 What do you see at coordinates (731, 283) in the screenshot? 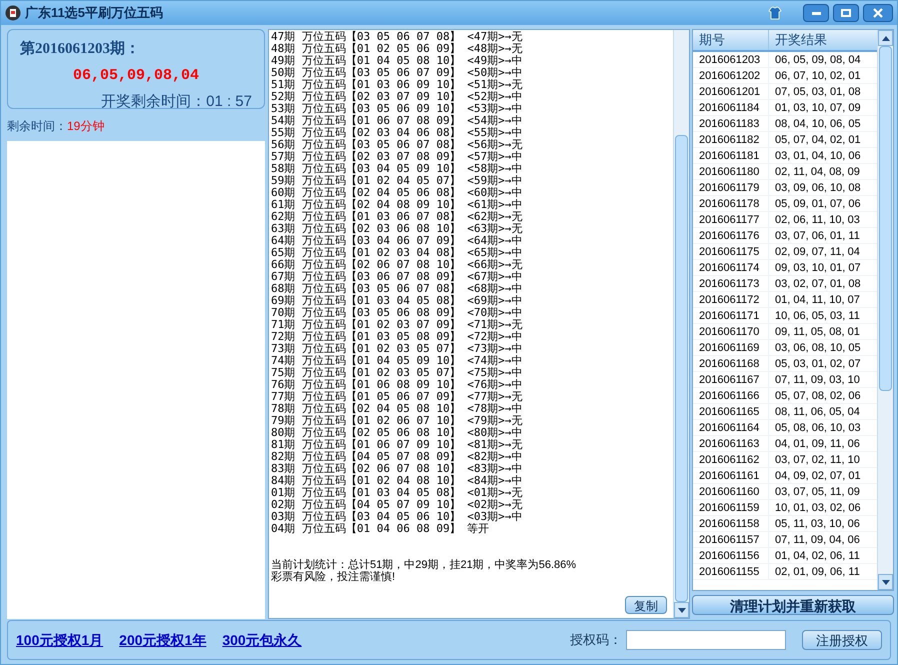
I see `table-cell: 2016061173` at bounding box center [731, 283].